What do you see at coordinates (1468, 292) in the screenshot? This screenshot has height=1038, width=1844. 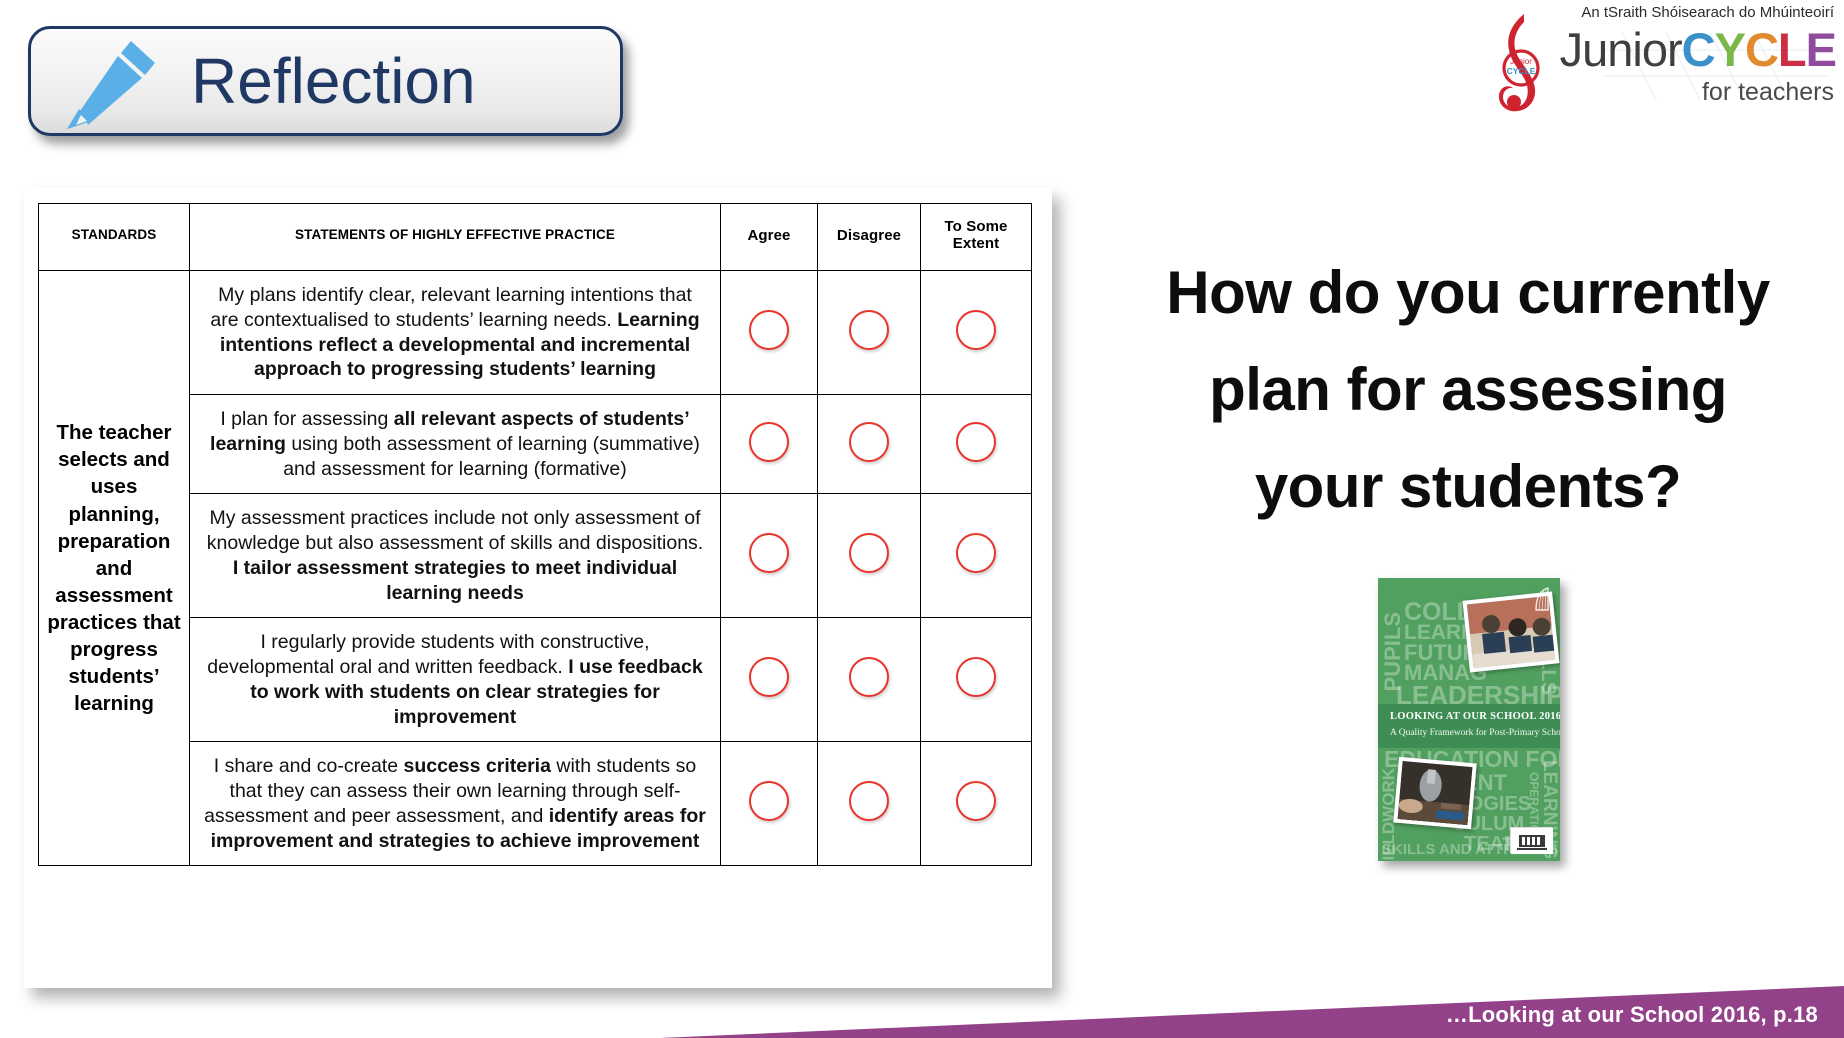 I see `question-line-1: How do you currently` at bounding box center [1468, 292].